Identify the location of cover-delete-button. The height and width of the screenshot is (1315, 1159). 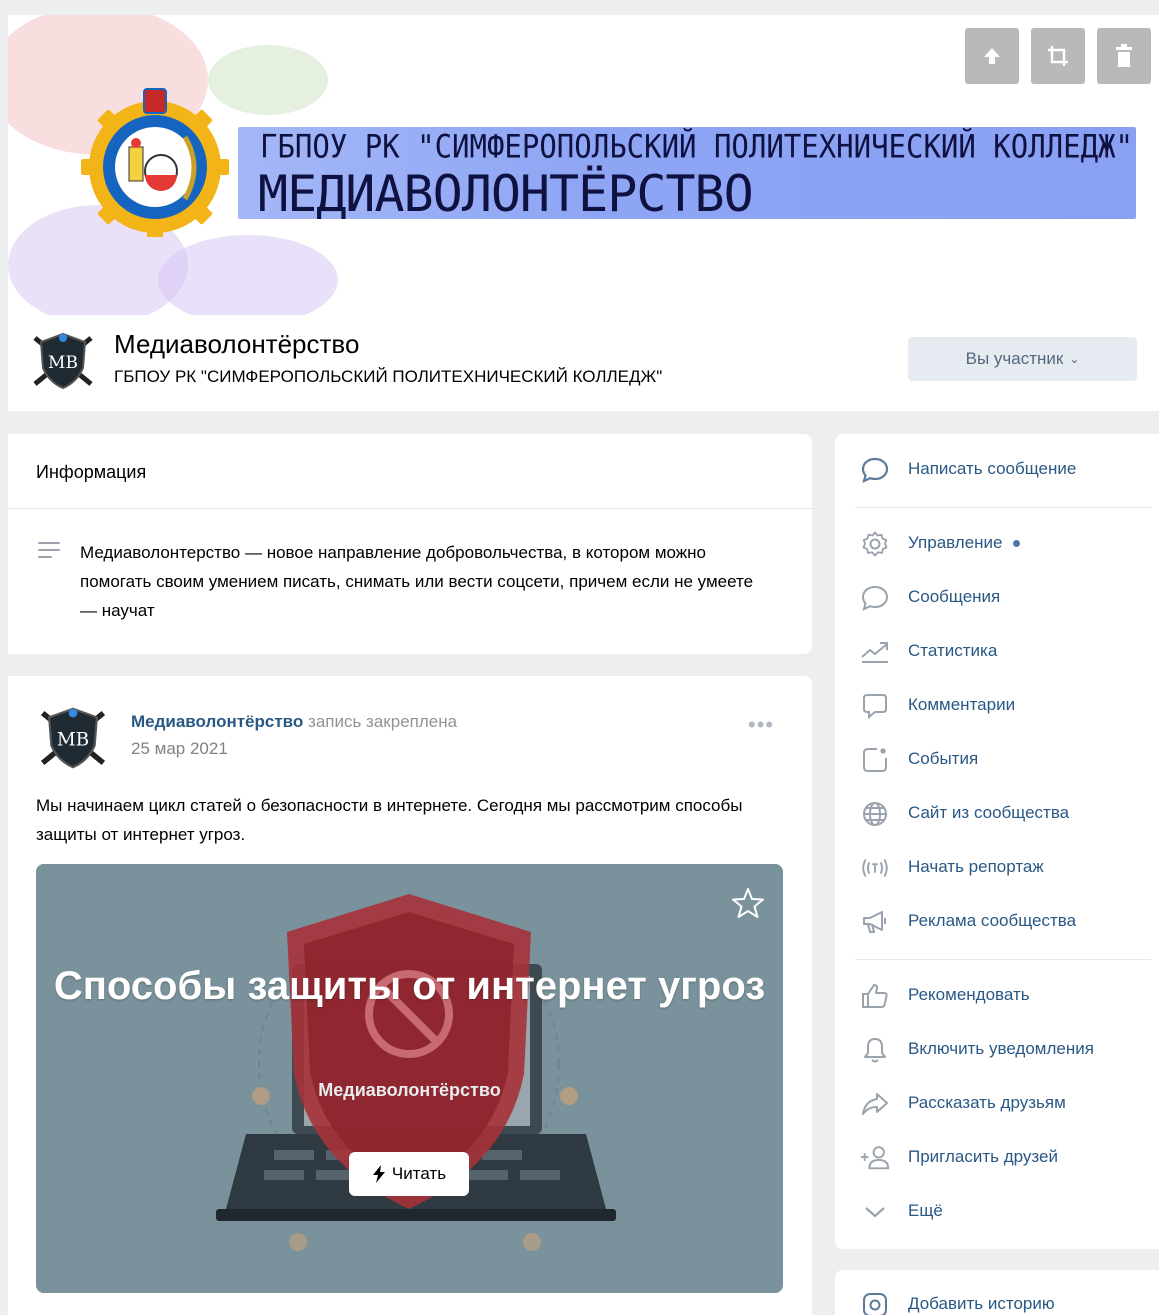
(1124, 56).